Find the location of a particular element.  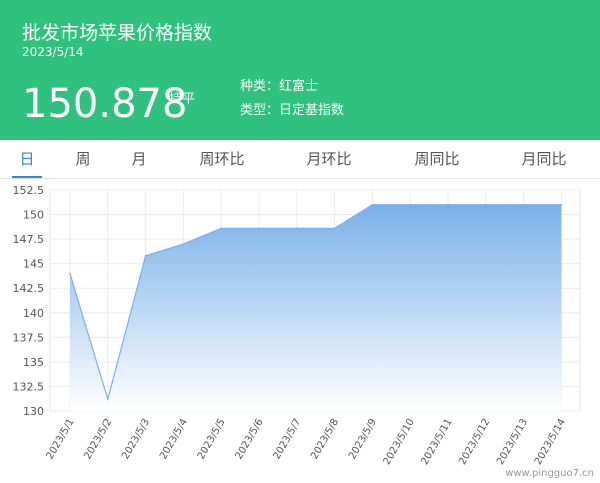

watermark: www.pingguo7.cn is located at coordinates (549, 473).